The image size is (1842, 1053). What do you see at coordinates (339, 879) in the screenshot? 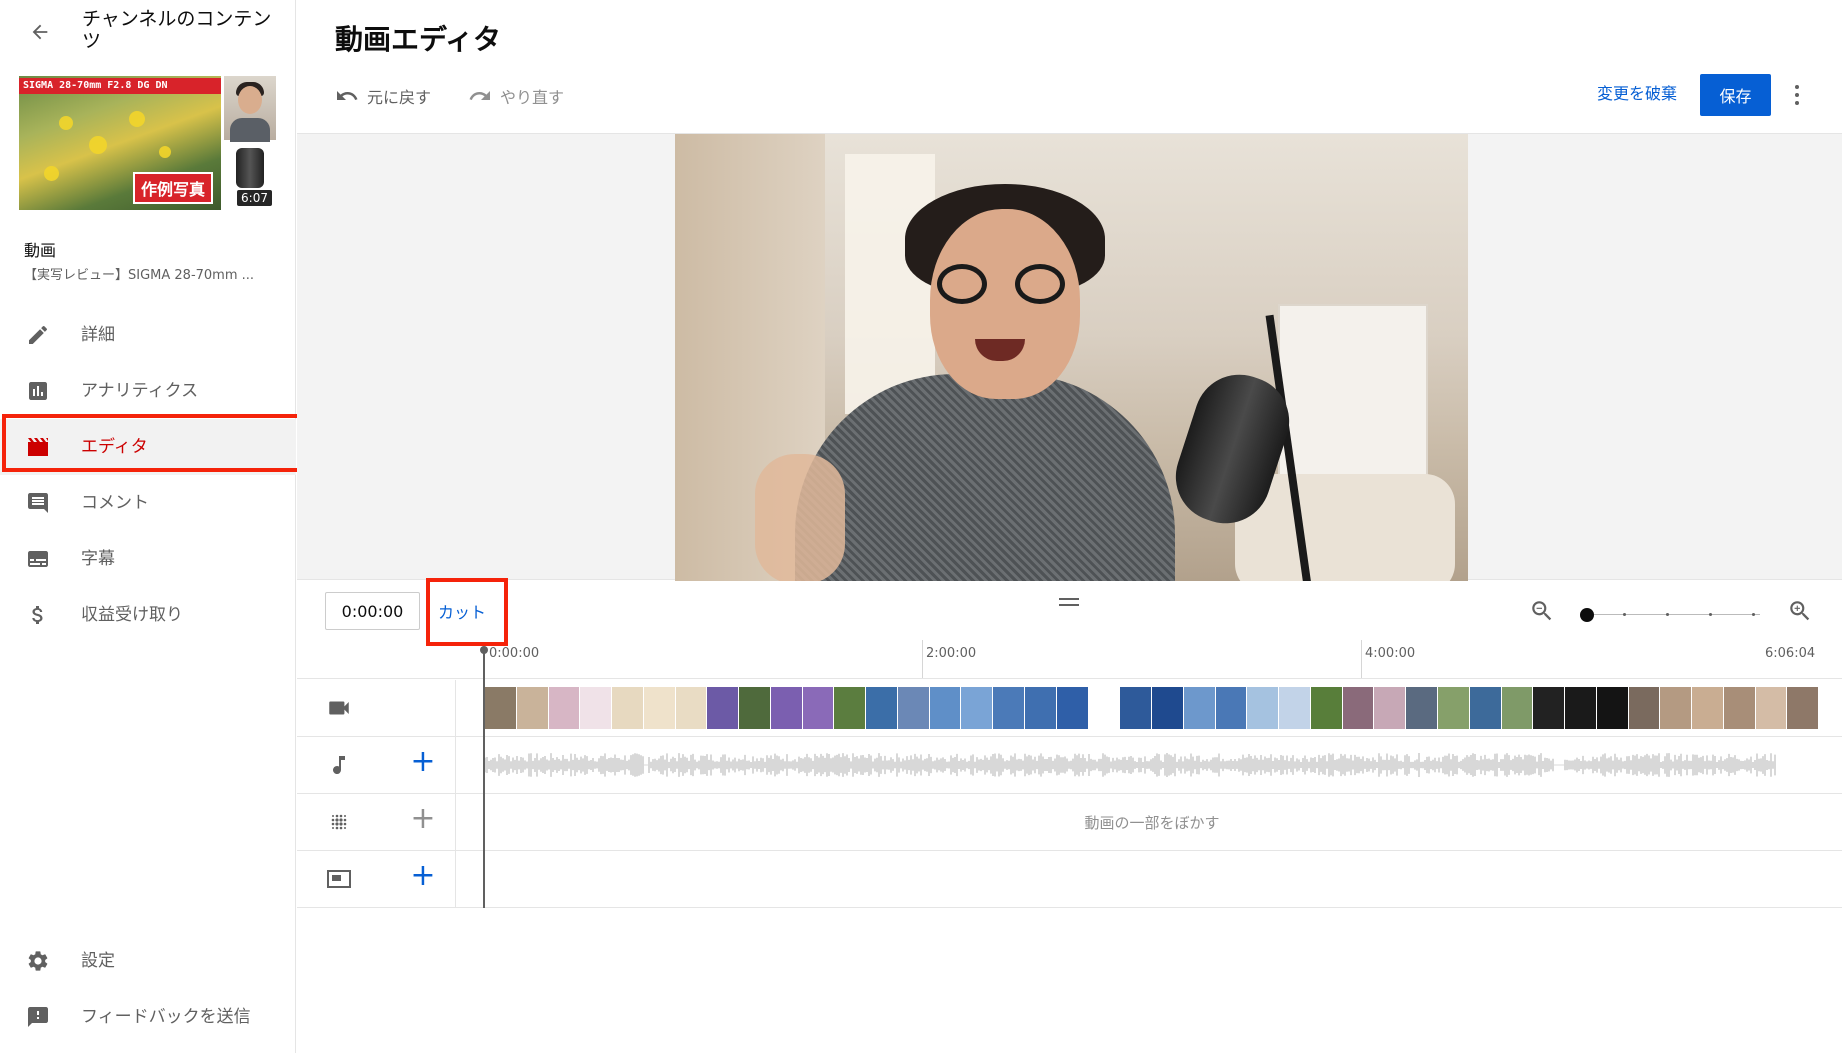
I see `end-screen-icon` at bounding box center [339, 879].